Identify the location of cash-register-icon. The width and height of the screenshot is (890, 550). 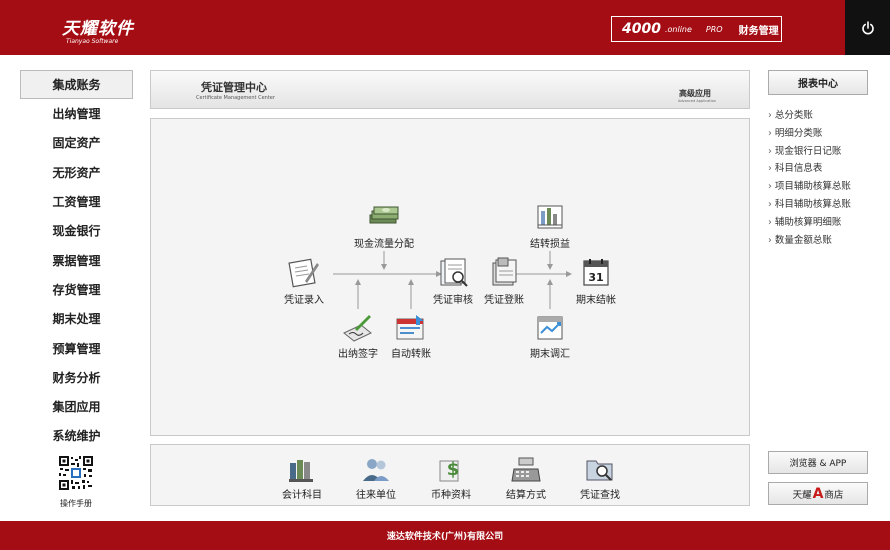
(526, 469).